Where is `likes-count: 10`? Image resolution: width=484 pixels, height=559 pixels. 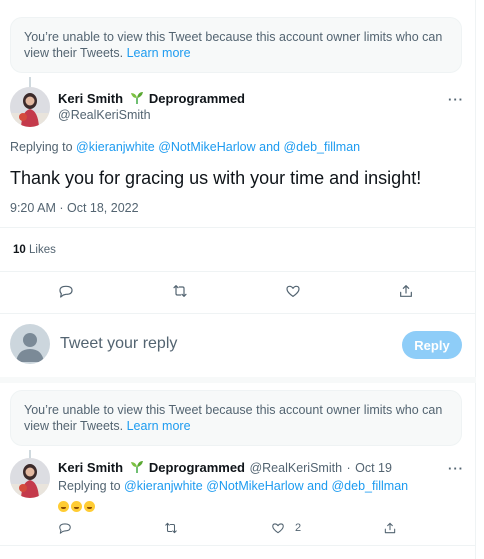
likes-count: 10 is located at coordinates (19, 250).